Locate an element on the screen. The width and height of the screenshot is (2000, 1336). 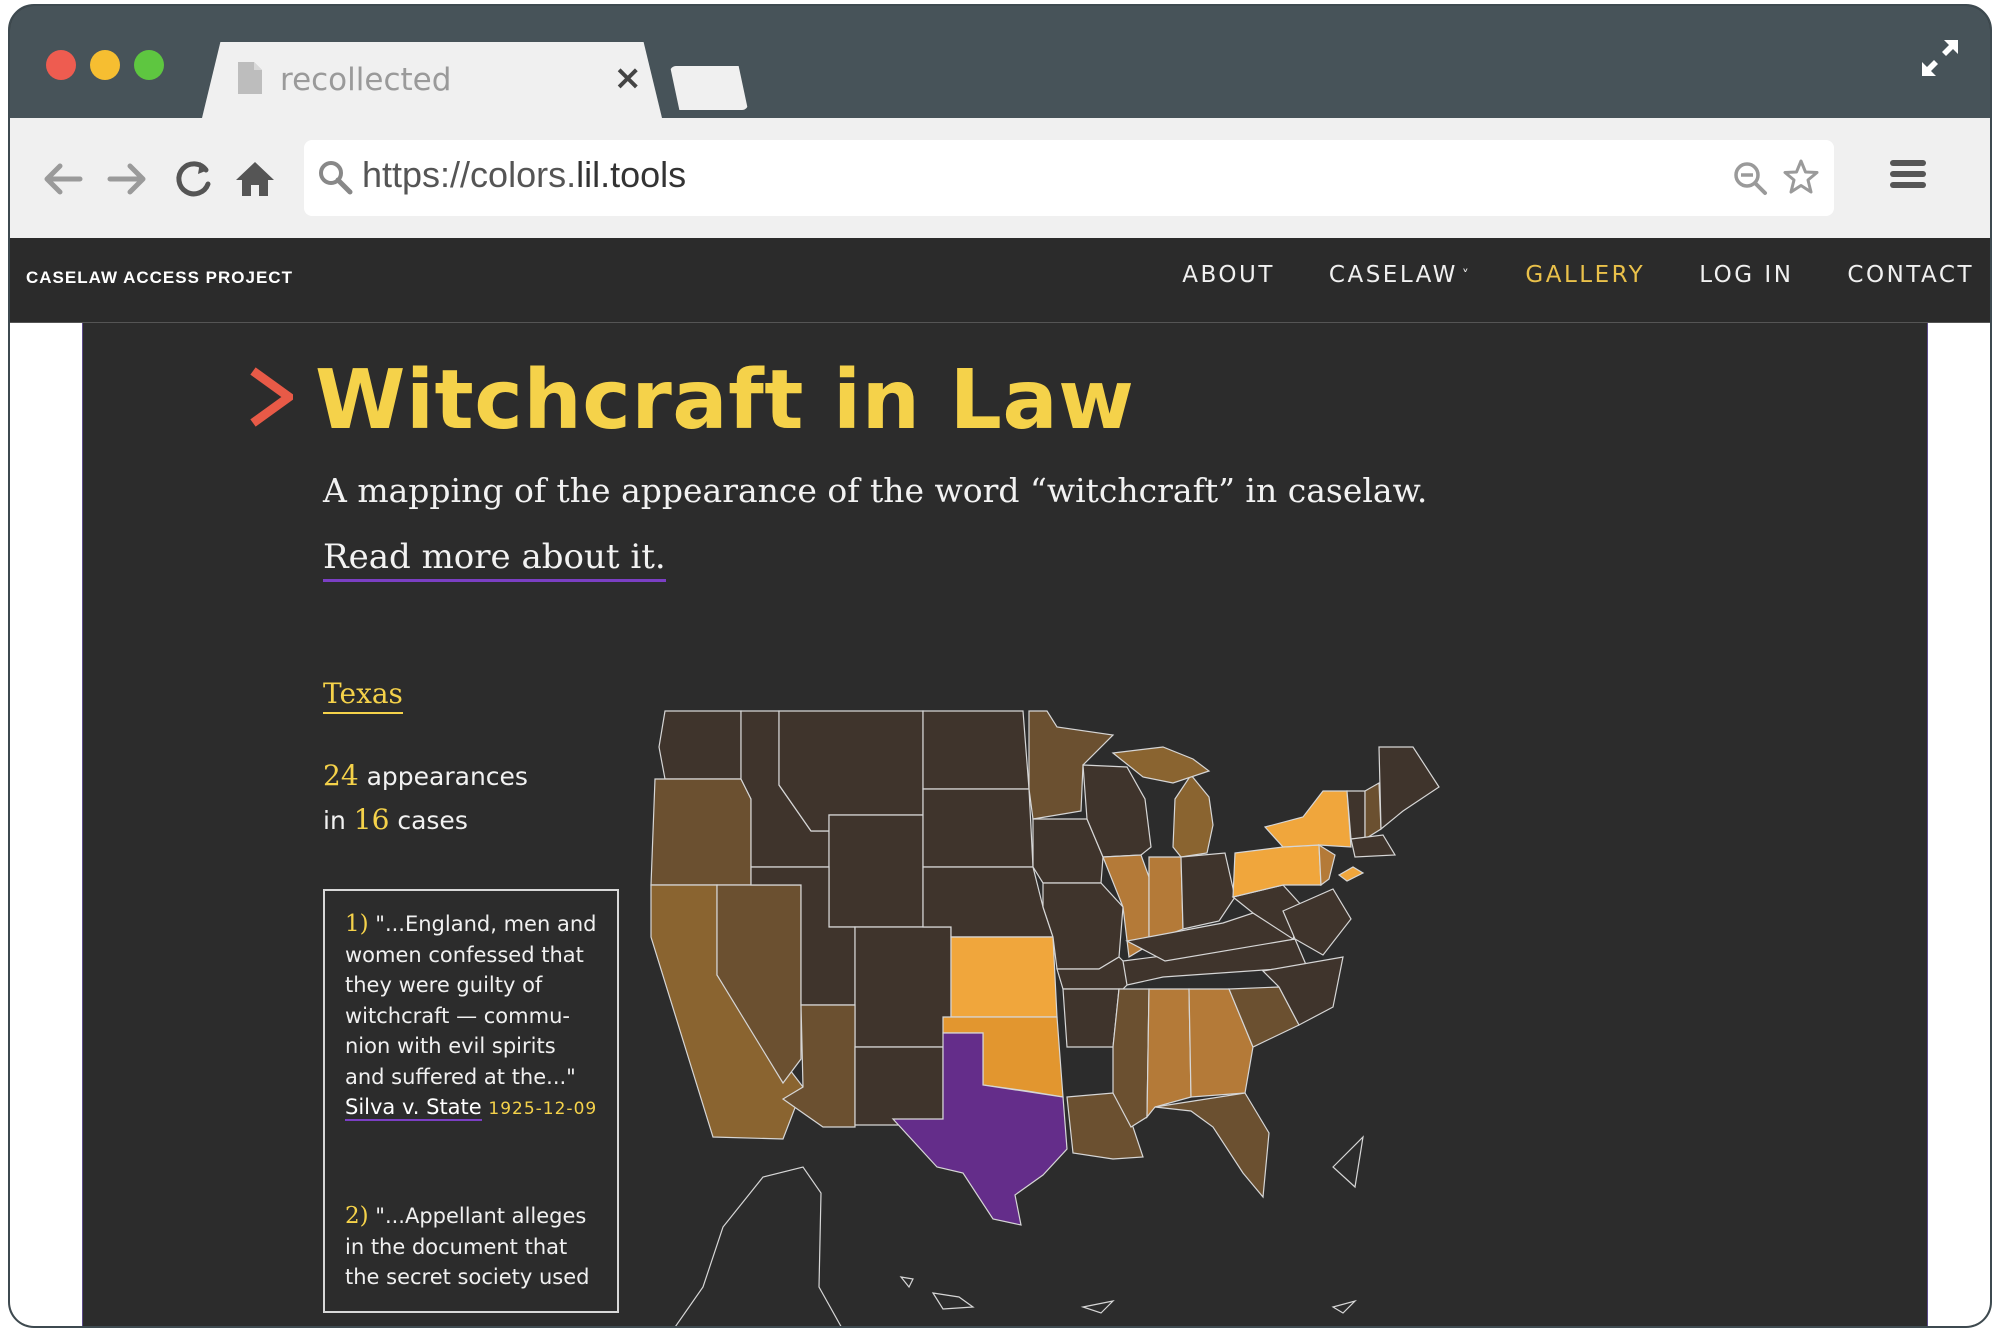
tab-title: recollected is located at coordinates (366, 80).